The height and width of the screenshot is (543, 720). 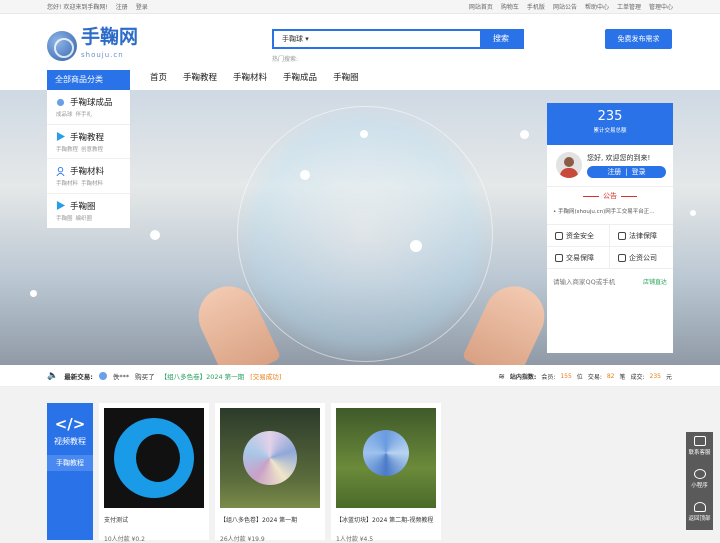 What do you see at coordinates (501, 39) in the screenshot?
I see `search-button: 搜索` at bounding box center [501, 39].